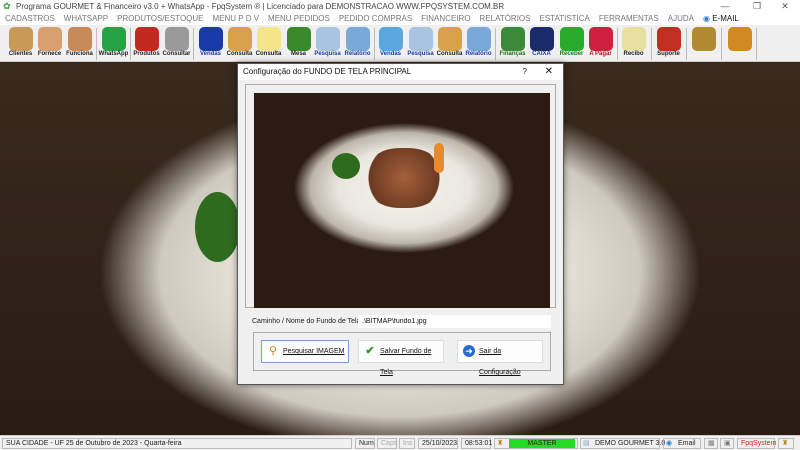 Image resolution: width=800 pixels, height=450 pixels. Describe the element at coordinates (725, 6) in the screenshot. I see `minimize-button: —` at that location.